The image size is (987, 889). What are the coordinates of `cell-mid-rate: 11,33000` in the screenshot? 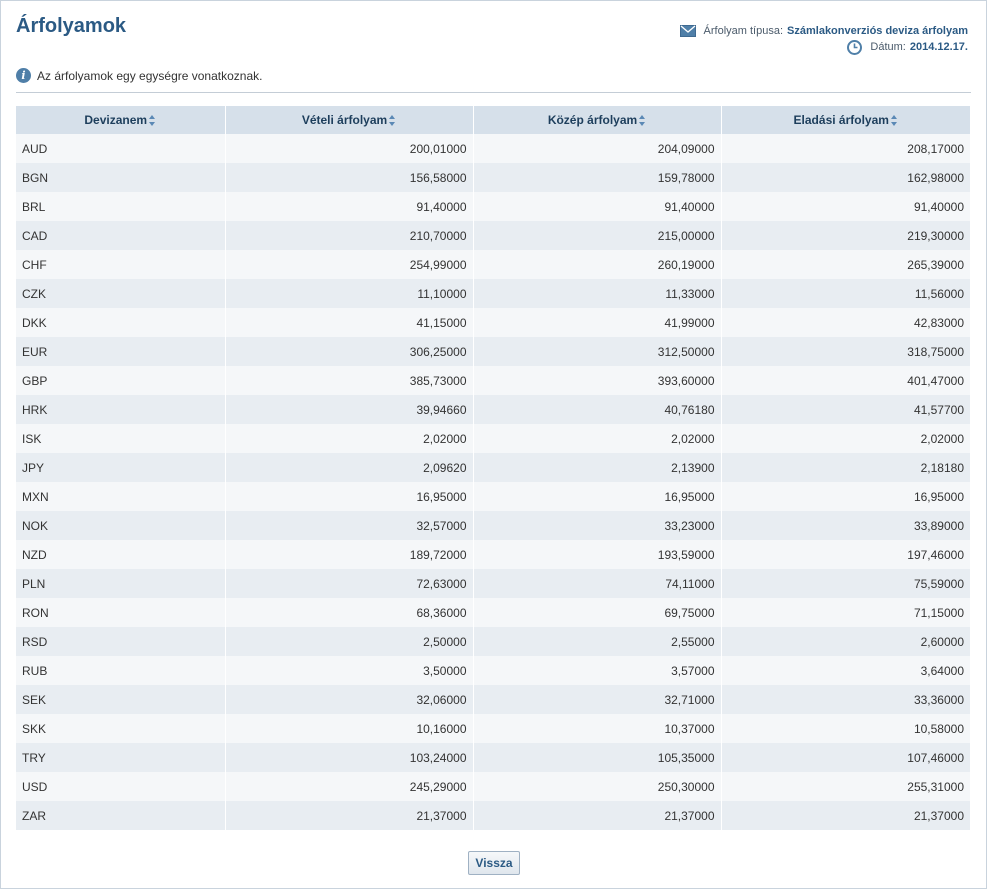 It's located at (596, 293).